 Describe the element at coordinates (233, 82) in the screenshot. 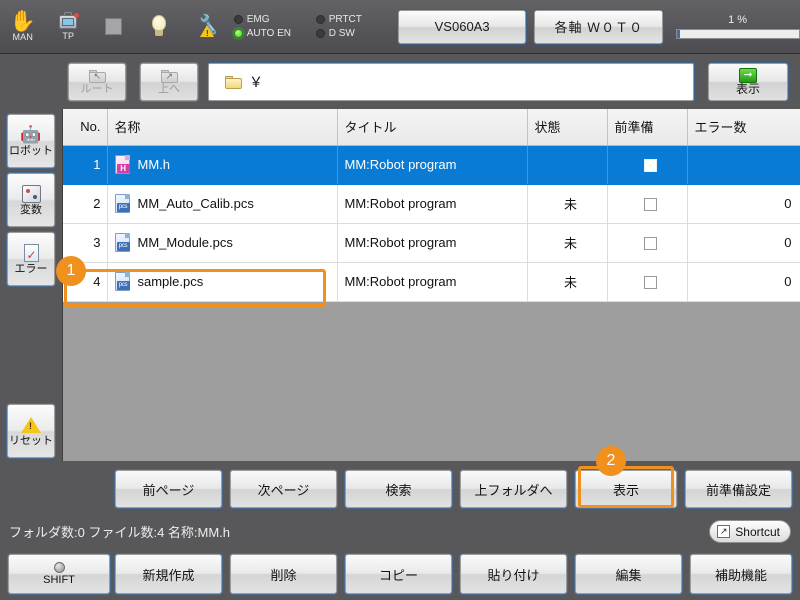

I see `folder-icon` at that location.